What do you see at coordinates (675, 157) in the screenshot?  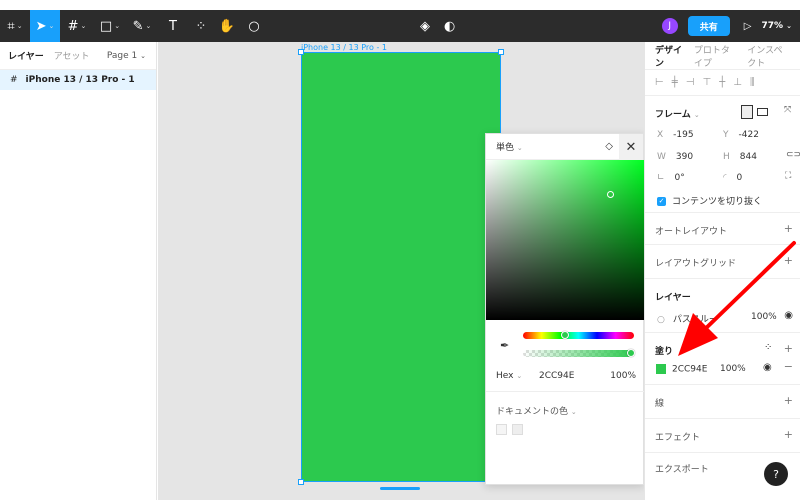 I see `width-field: W 390` at bounding box center [675, 157].